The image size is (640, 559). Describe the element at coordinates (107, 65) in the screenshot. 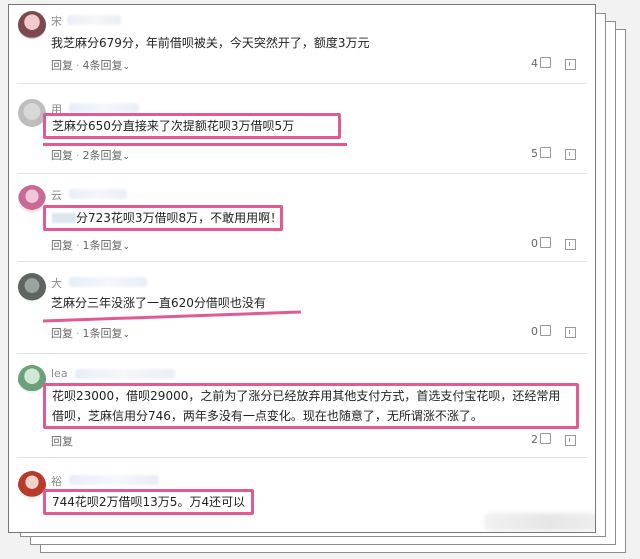

I see `view-replies-button: 4条回复⌄` at that location.